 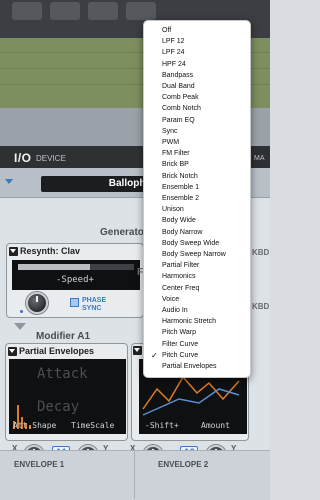 I want to click on menu-item: Bandpass, so click(x=197, y=75).